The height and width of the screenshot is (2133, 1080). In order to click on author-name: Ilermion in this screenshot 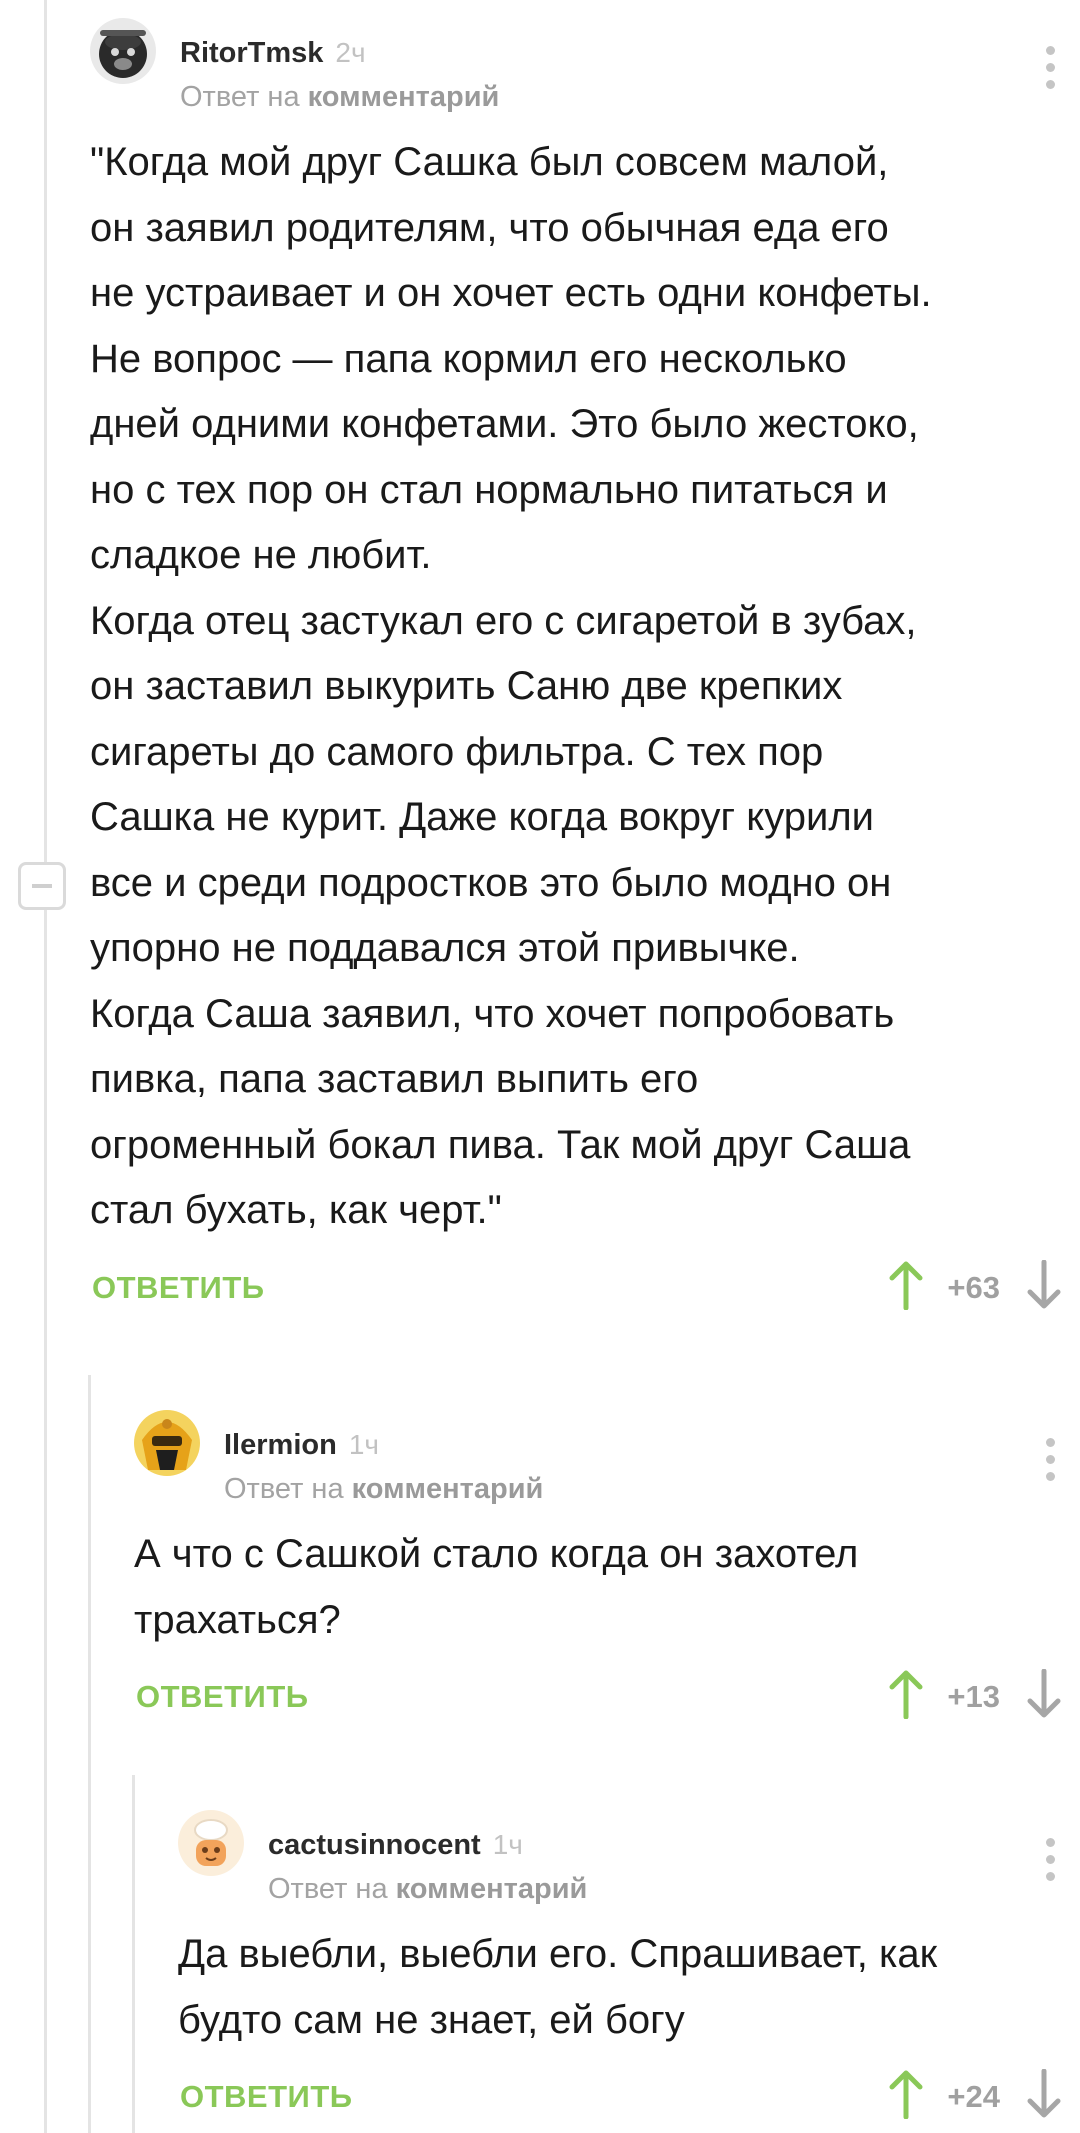, I will do `click(280, 1445)`.